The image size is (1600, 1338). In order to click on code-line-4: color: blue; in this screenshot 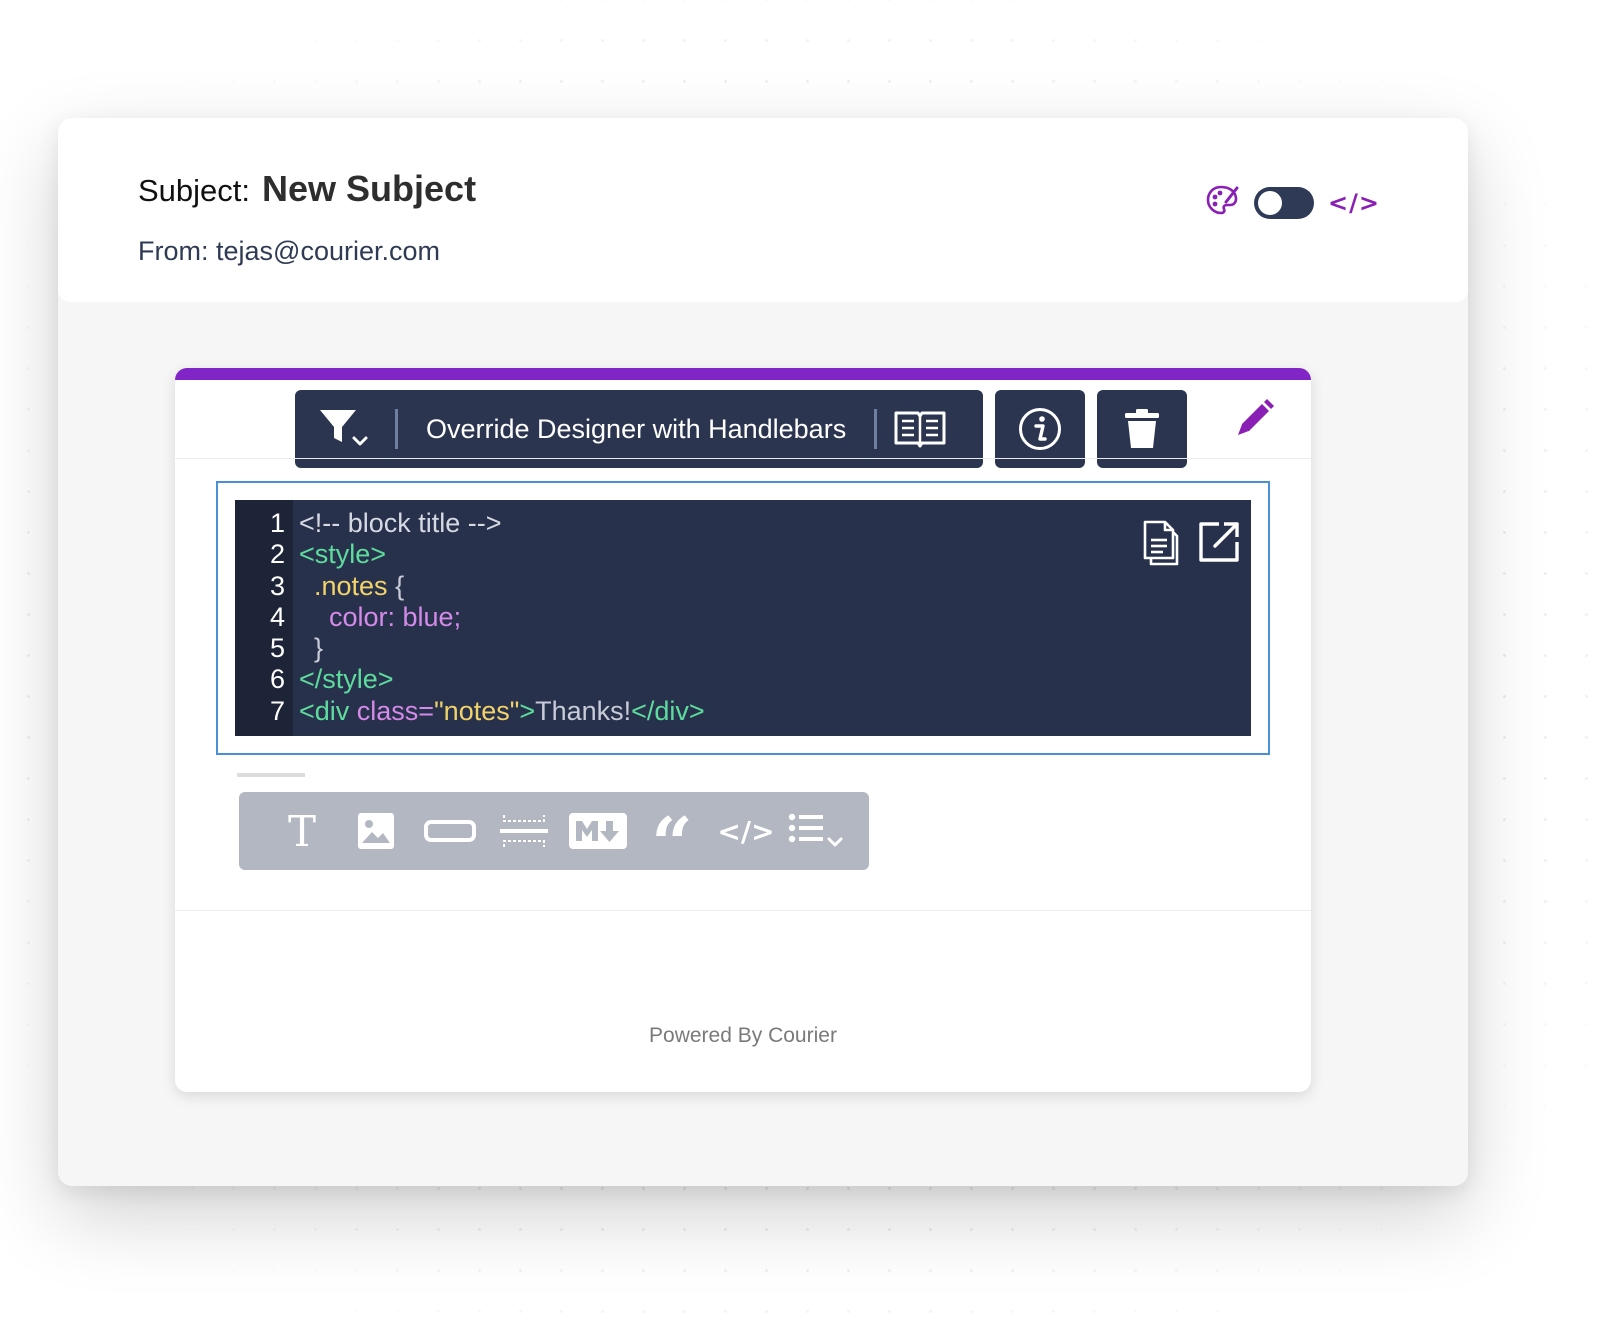, I will do `click(502, 617)`.